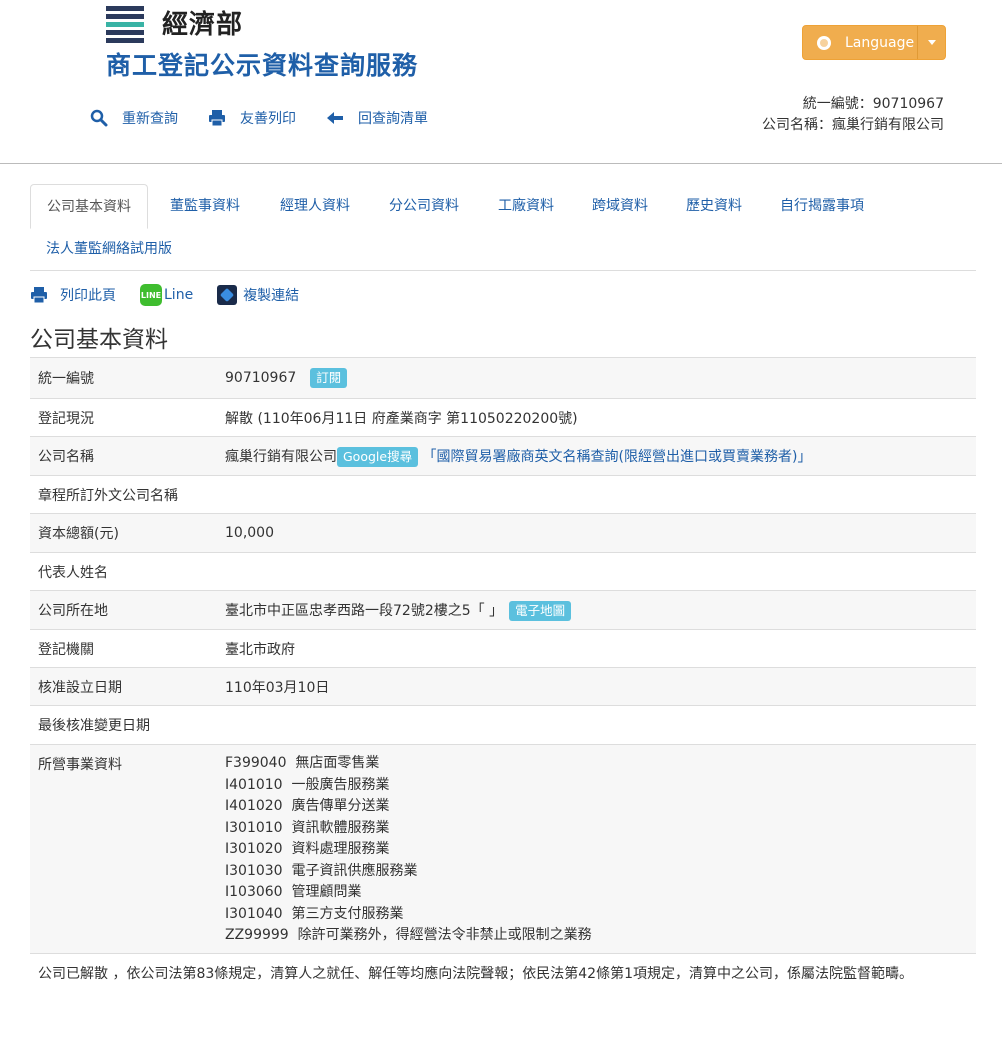 The height and width of the screenshot is (1056, 1002). I want to click on copy-link-label: 複製連結, so click(271, 296).